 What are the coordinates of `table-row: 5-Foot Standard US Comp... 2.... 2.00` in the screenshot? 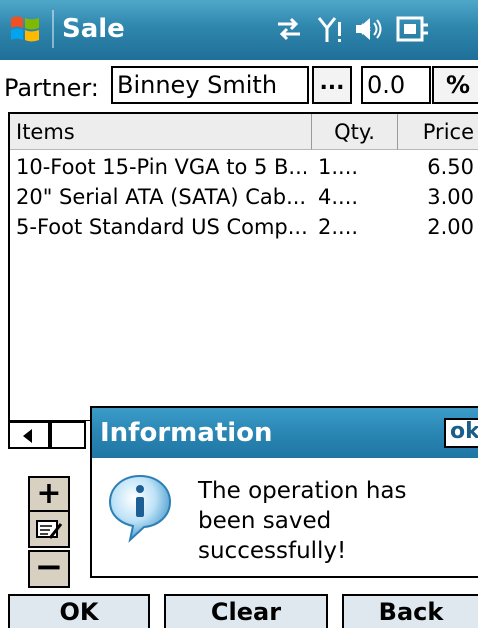 It's located at (244, 227).